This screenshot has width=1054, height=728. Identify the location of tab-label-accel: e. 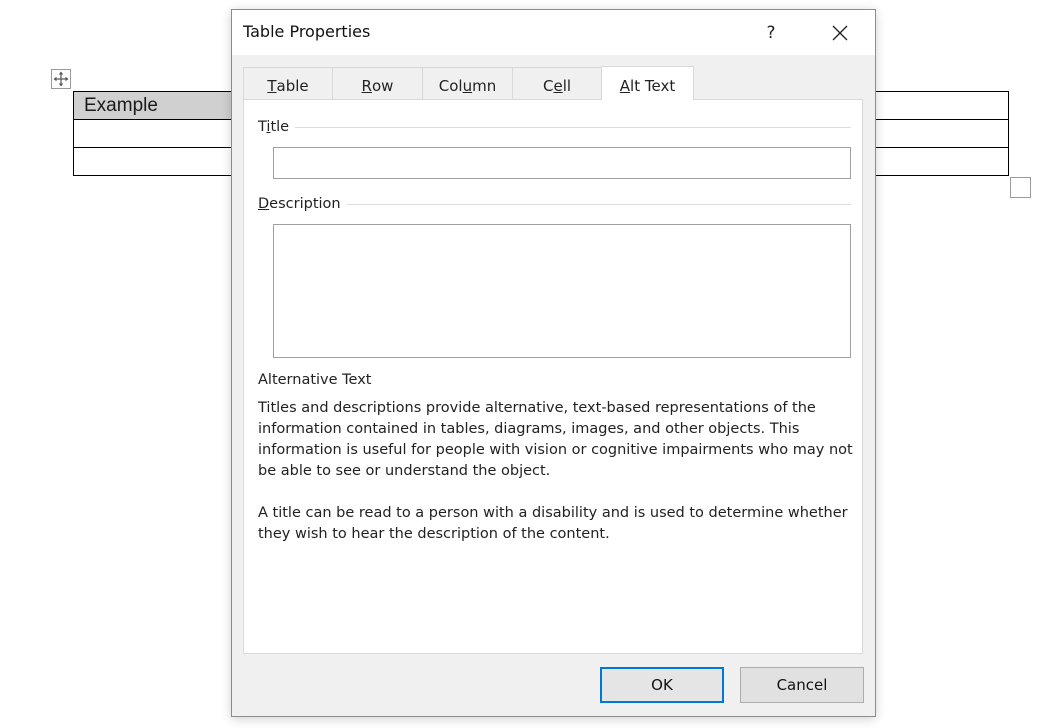
(558, 86).